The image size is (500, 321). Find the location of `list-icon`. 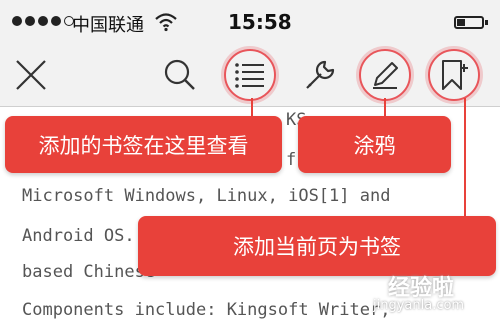

list-icon is located at coordinates (249, 75).